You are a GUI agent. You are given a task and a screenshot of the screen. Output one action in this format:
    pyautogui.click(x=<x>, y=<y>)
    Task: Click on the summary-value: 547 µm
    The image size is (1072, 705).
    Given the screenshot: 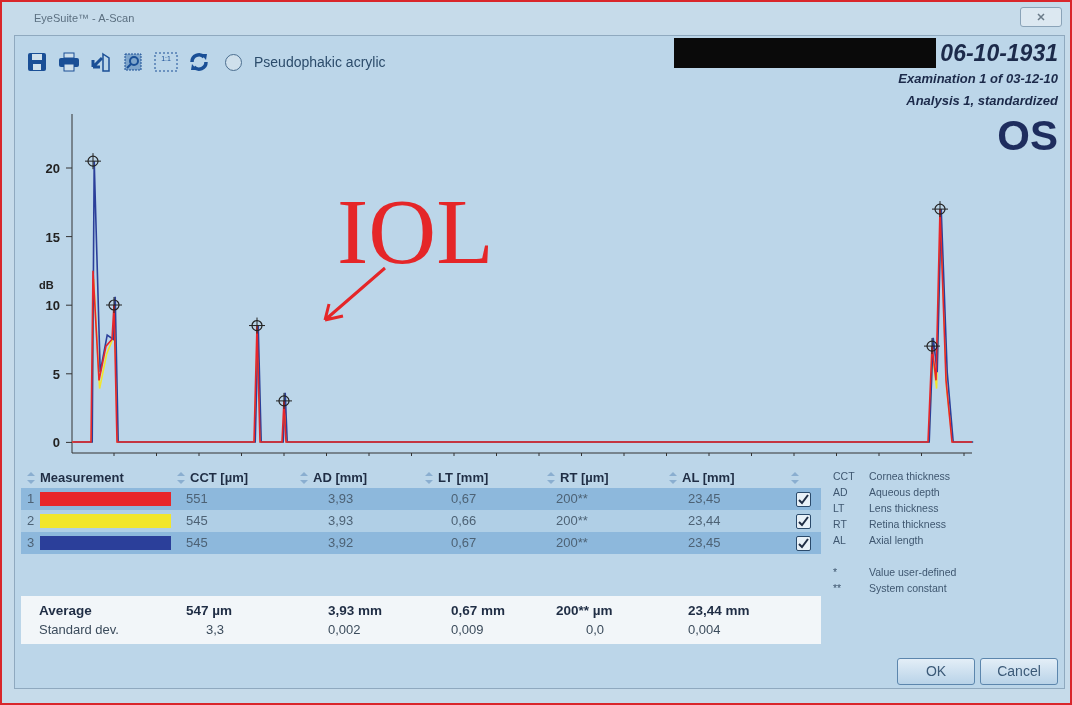 What is the action you would take?
    pyautogui.click(x=209, y=611)
    